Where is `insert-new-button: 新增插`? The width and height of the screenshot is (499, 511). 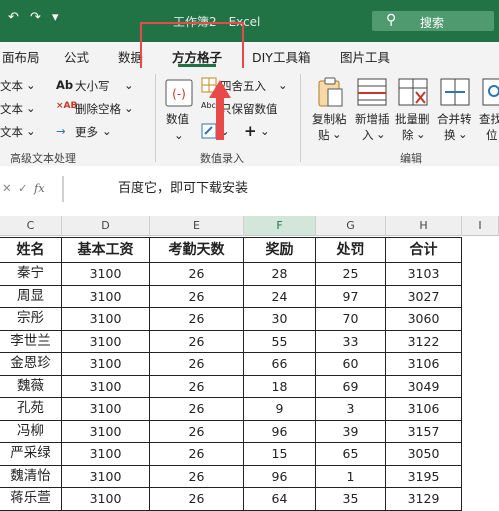
insert-new-button: 新增插 is located at coordinates (372, 119).